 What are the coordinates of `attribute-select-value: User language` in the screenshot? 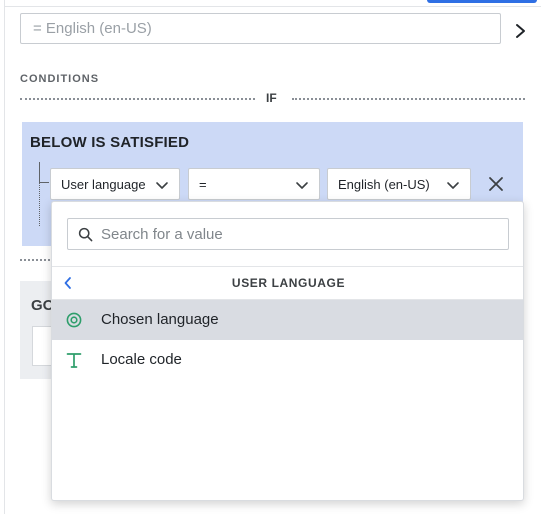 It's located at (103, 184).